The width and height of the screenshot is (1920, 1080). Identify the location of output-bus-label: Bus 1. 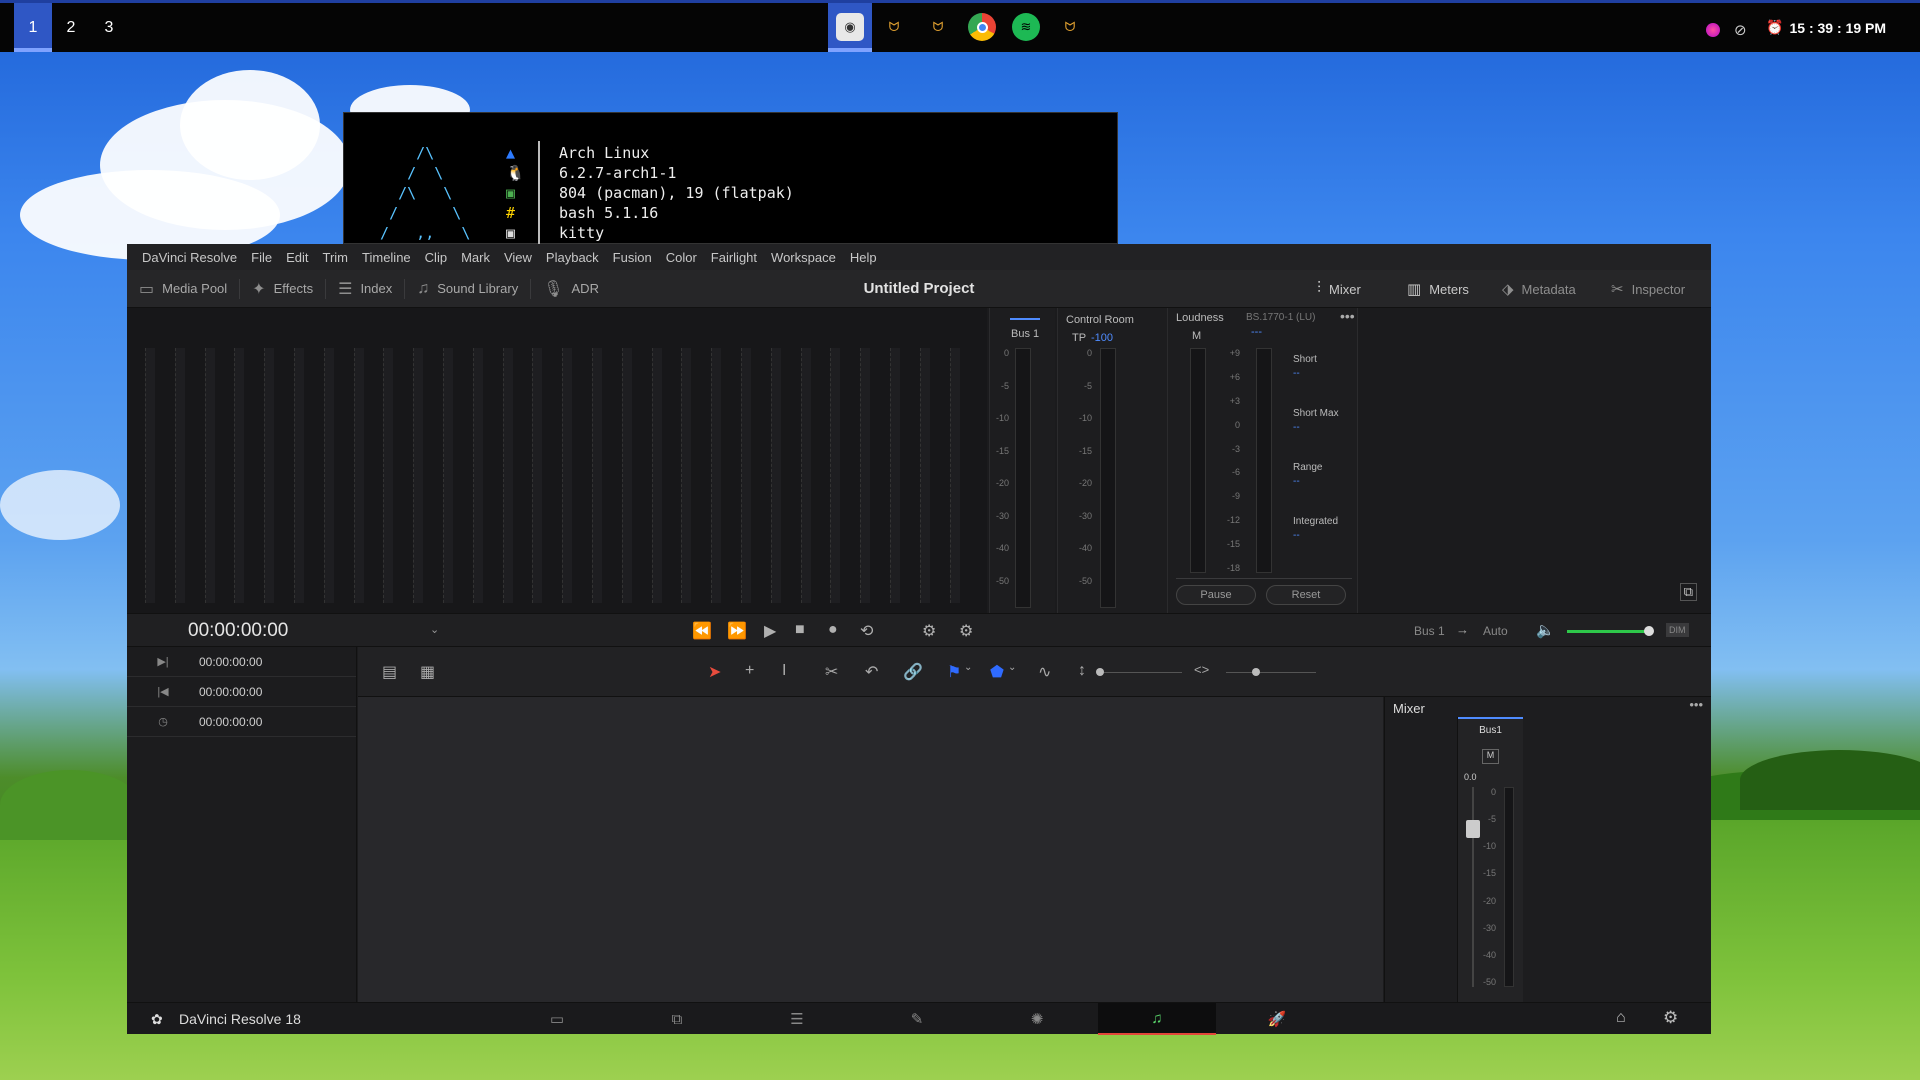
(1429, 631).